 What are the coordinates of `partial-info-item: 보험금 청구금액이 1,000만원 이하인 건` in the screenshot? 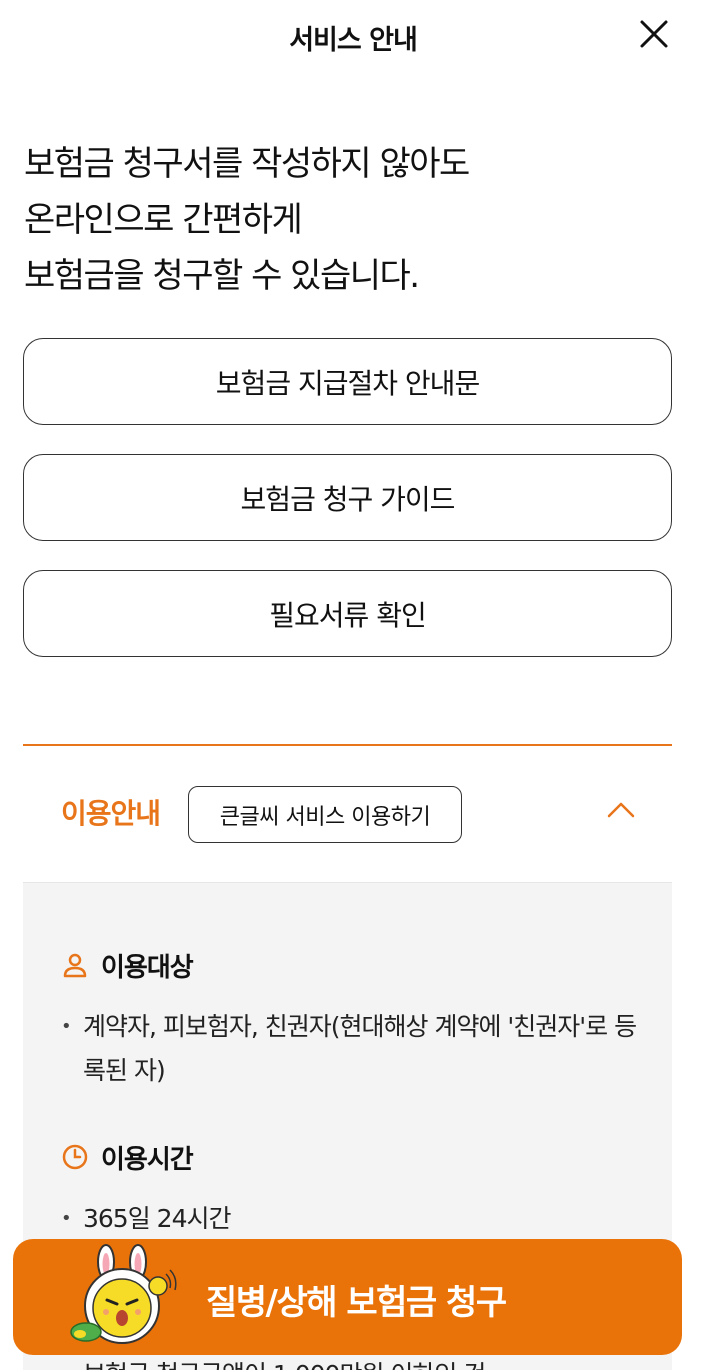 It's located at (351, 1361).